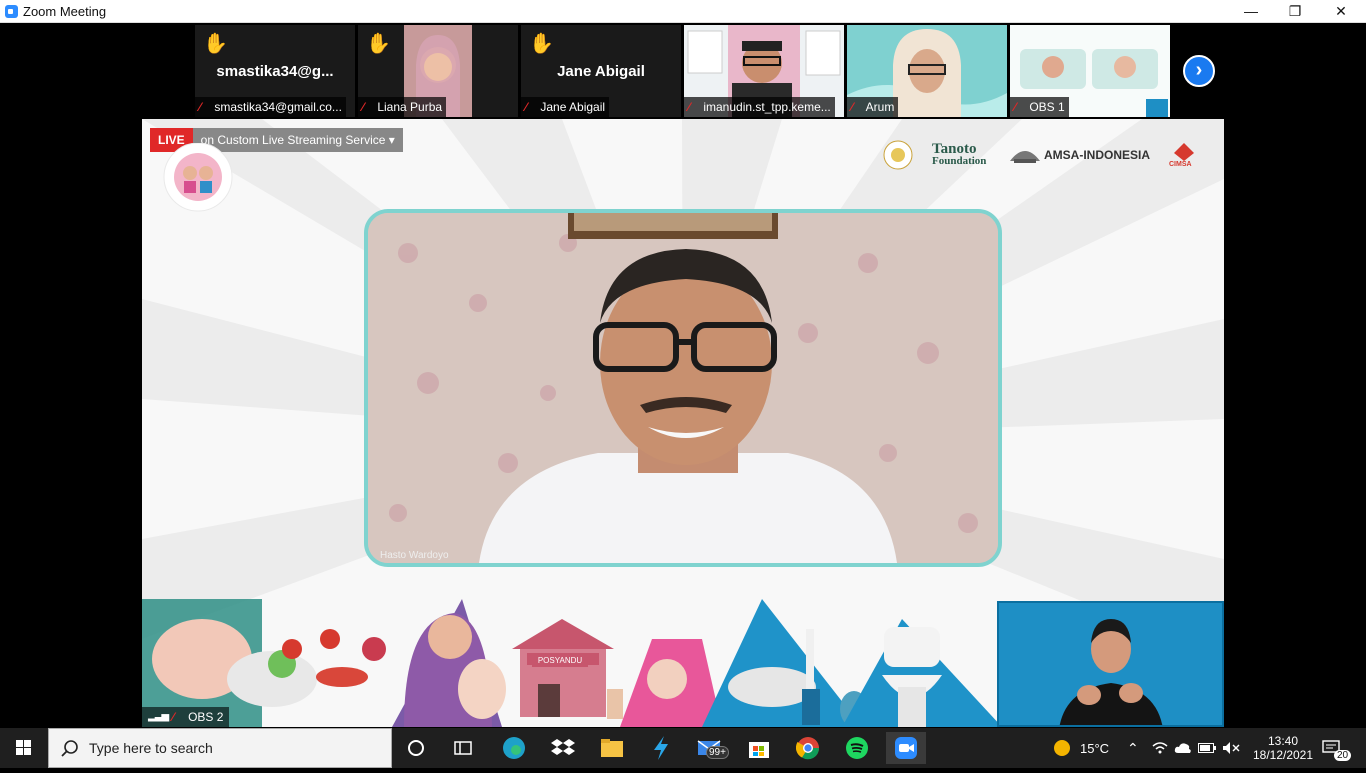 The width and height of the screenshot is (1366, 773). What do you see at coordinates (683, 11) in the screenshot?
I see `title-bar: Zoom Meeting — ❐ ✕` at bounding box center [683, 11].